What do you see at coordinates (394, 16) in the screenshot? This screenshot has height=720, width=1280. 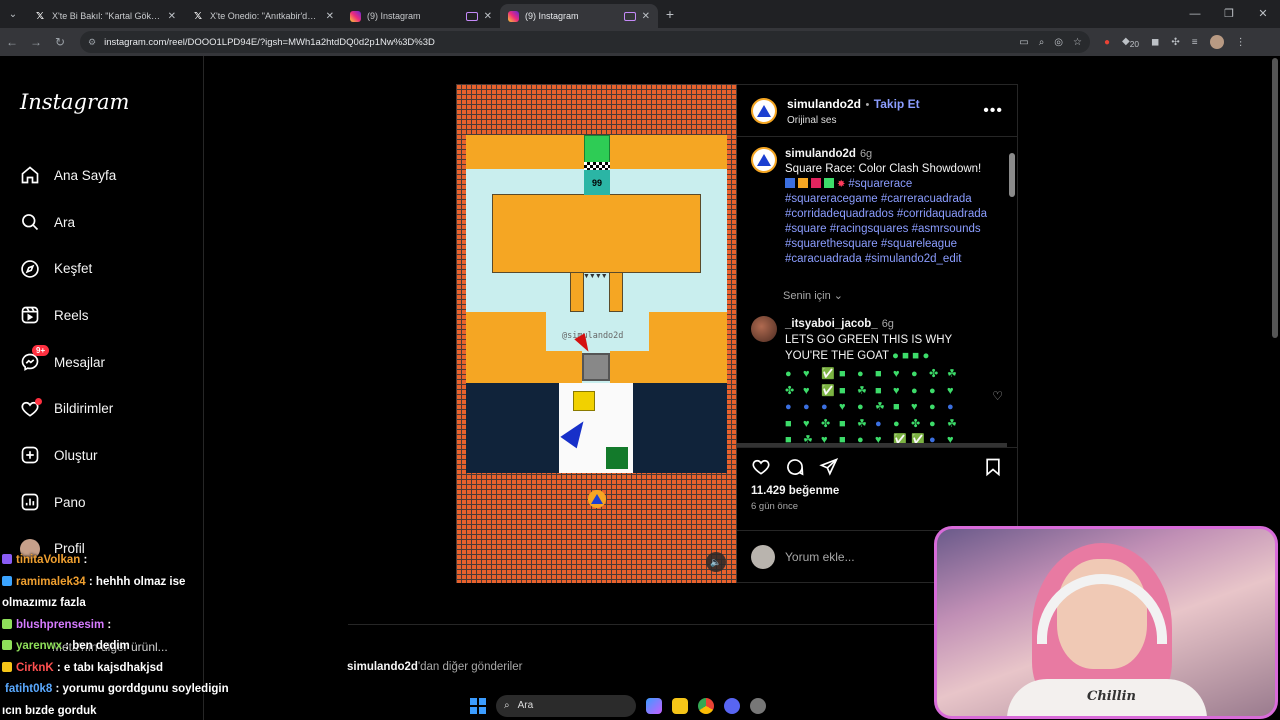 I see `tab-title: (9) Instagram` at bounding box center [394, 16].